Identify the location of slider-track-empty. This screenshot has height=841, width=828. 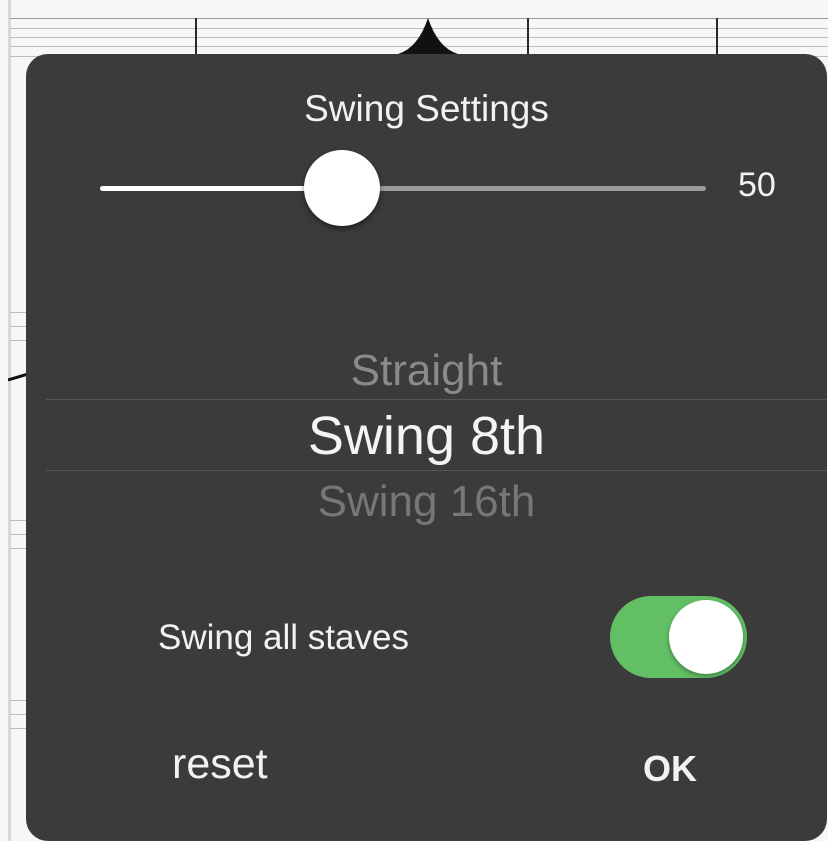
(524, 188).